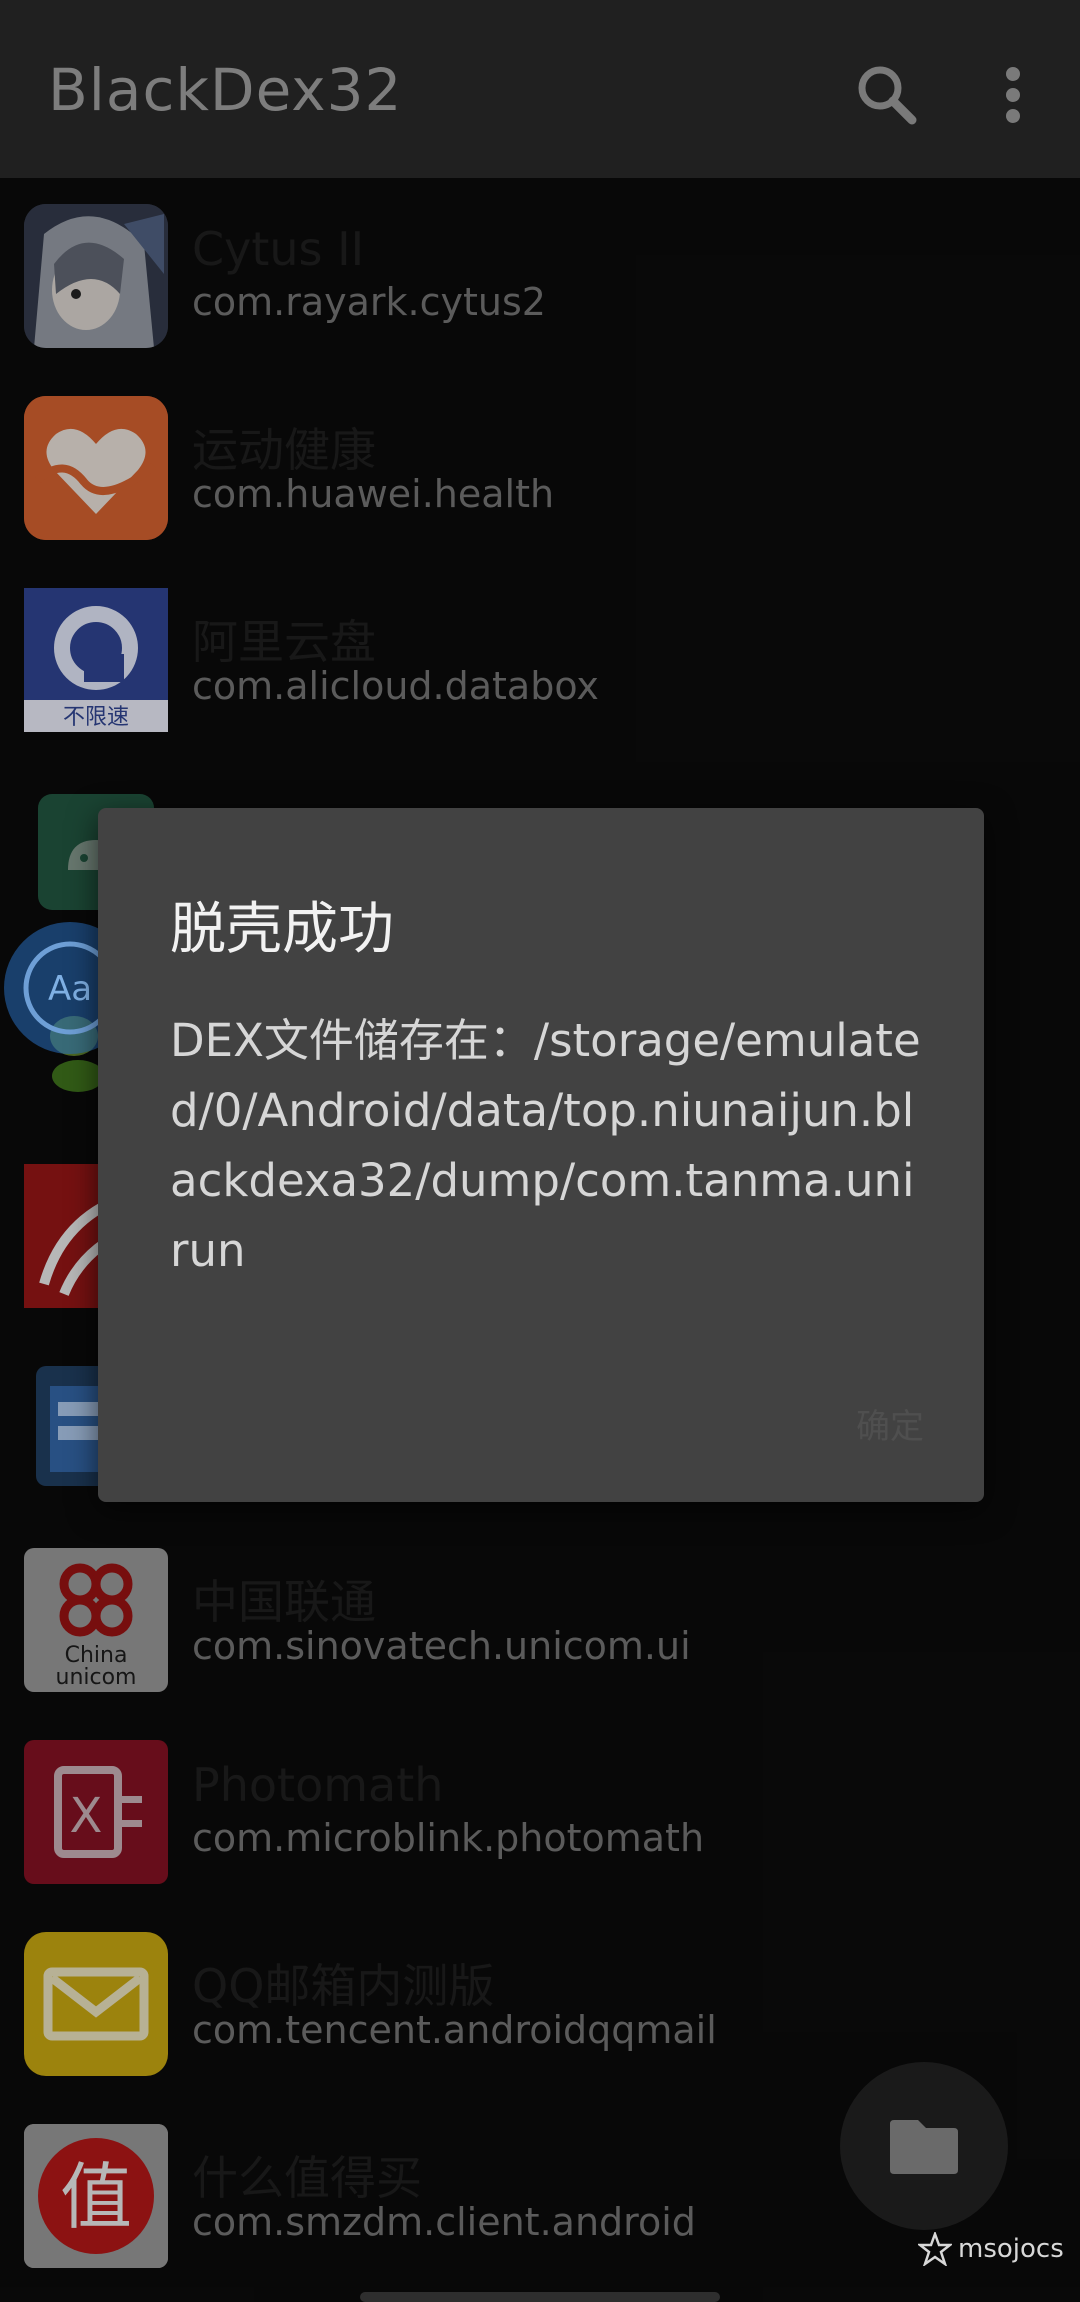 Image resolution: width=1080 pixels, height=2302 pixels. I want to click on search-icon, so click(887, 95).